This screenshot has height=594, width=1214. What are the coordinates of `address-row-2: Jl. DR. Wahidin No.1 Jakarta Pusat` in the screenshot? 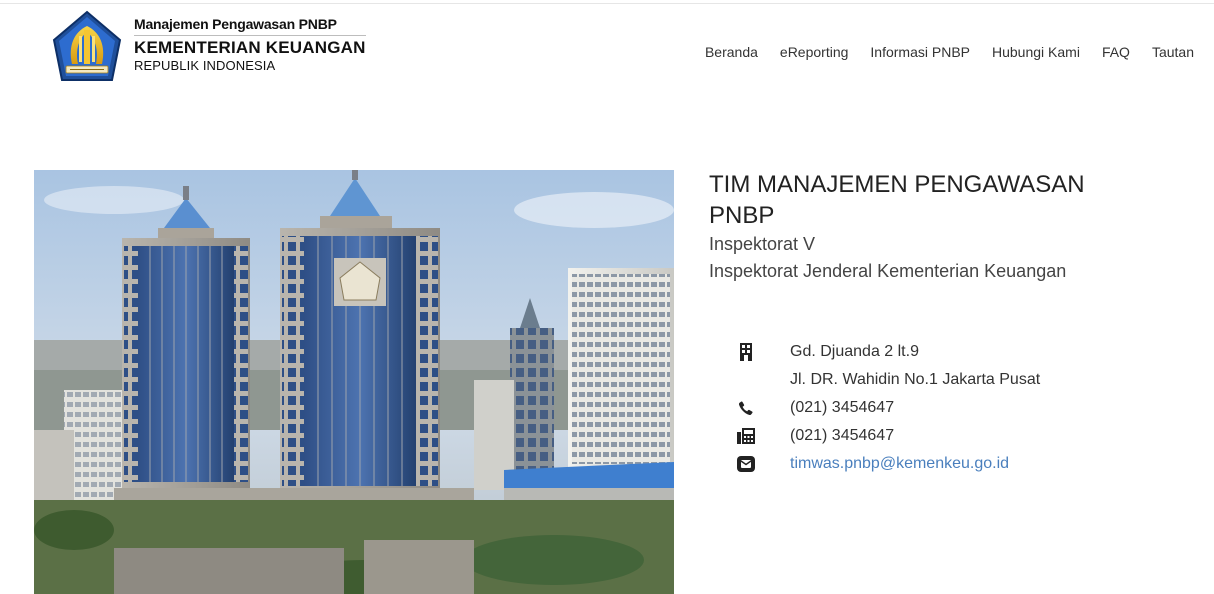 It's located at (949, 380).